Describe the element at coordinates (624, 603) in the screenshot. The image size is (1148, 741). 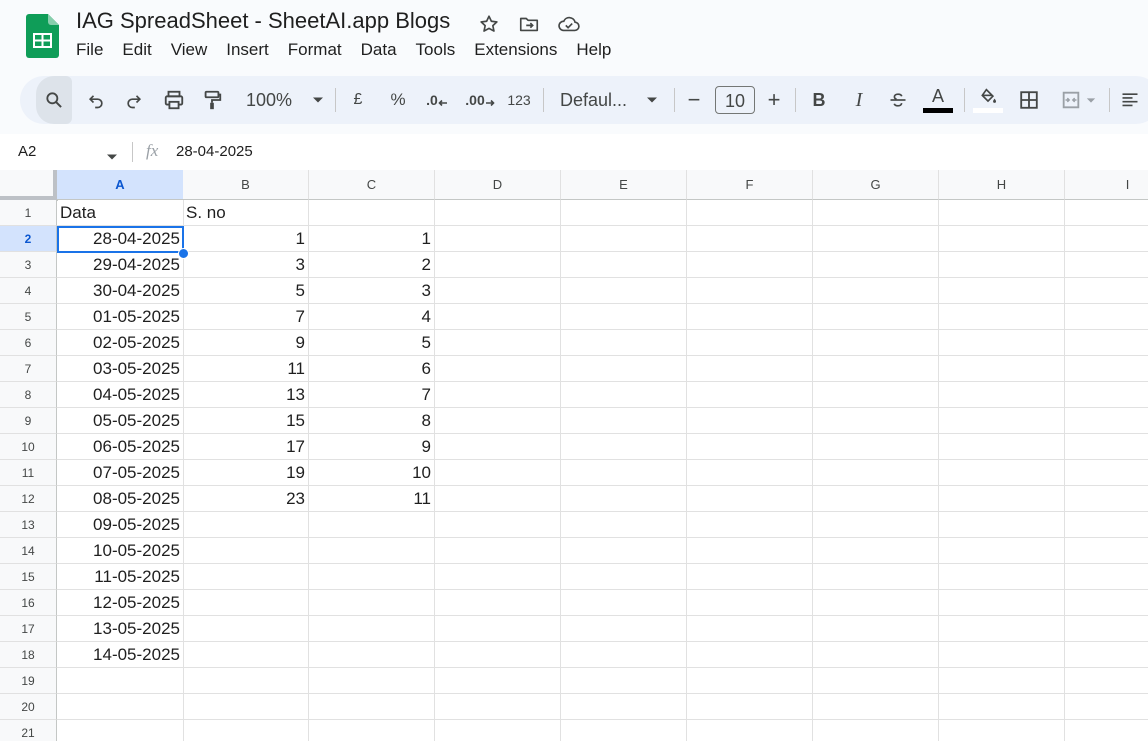
I see `cell-e16` at that location.